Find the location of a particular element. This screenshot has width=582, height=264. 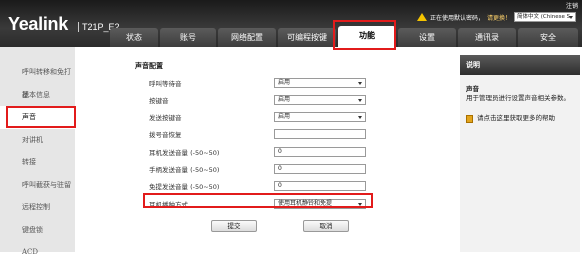

tab-network: 网络配置 is located at coordinates (247, 37).